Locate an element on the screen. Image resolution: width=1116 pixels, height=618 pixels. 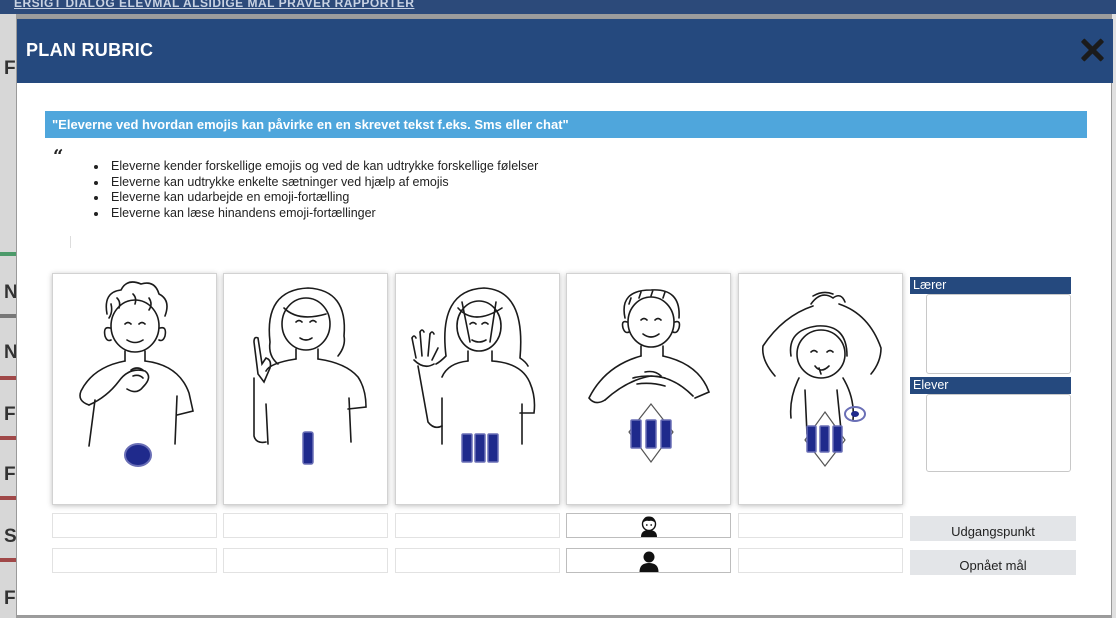
students-label: Elever is located at coordinates (990, 385).